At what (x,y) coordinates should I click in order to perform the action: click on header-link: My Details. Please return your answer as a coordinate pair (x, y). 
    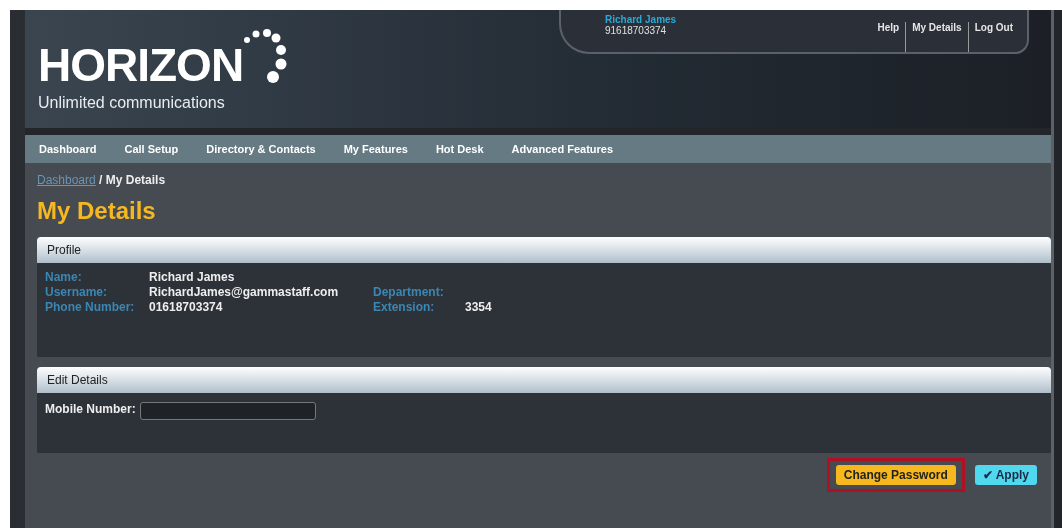
    Looking at the image, I should click on (933, 37).